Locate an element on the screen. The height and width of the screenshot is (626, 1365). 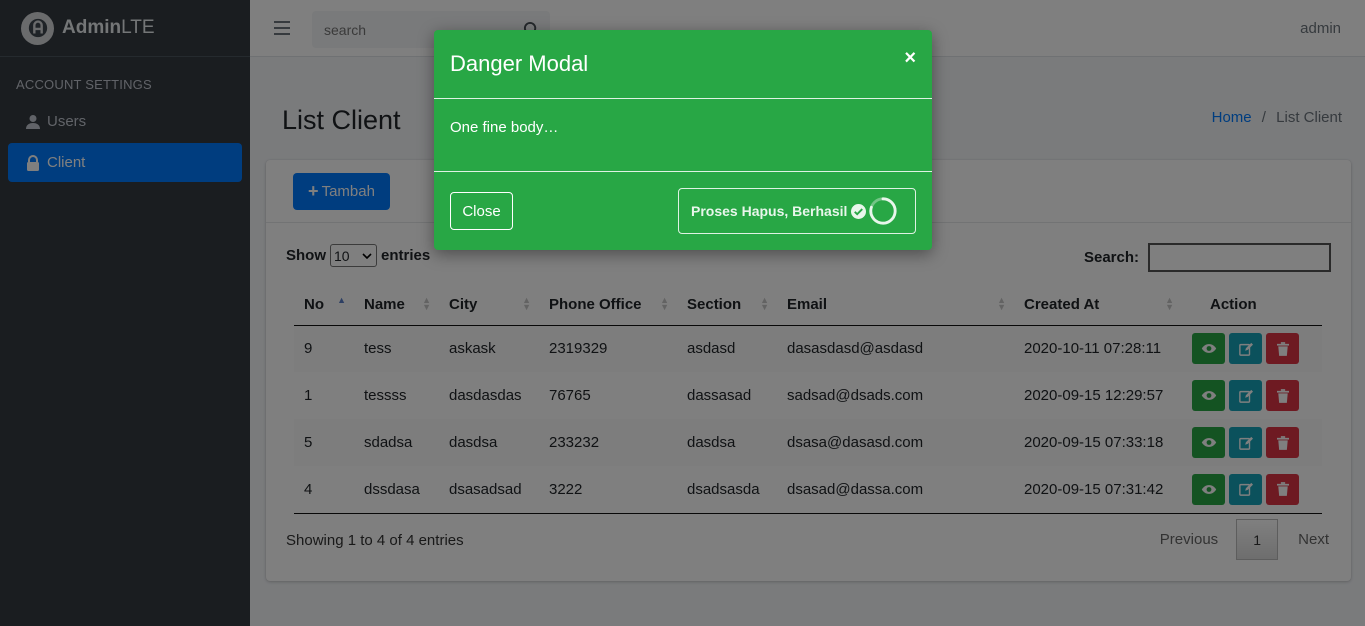
proses-hapus-button: Proses Hapus, Berhasil is located at coordinates (797, 211).